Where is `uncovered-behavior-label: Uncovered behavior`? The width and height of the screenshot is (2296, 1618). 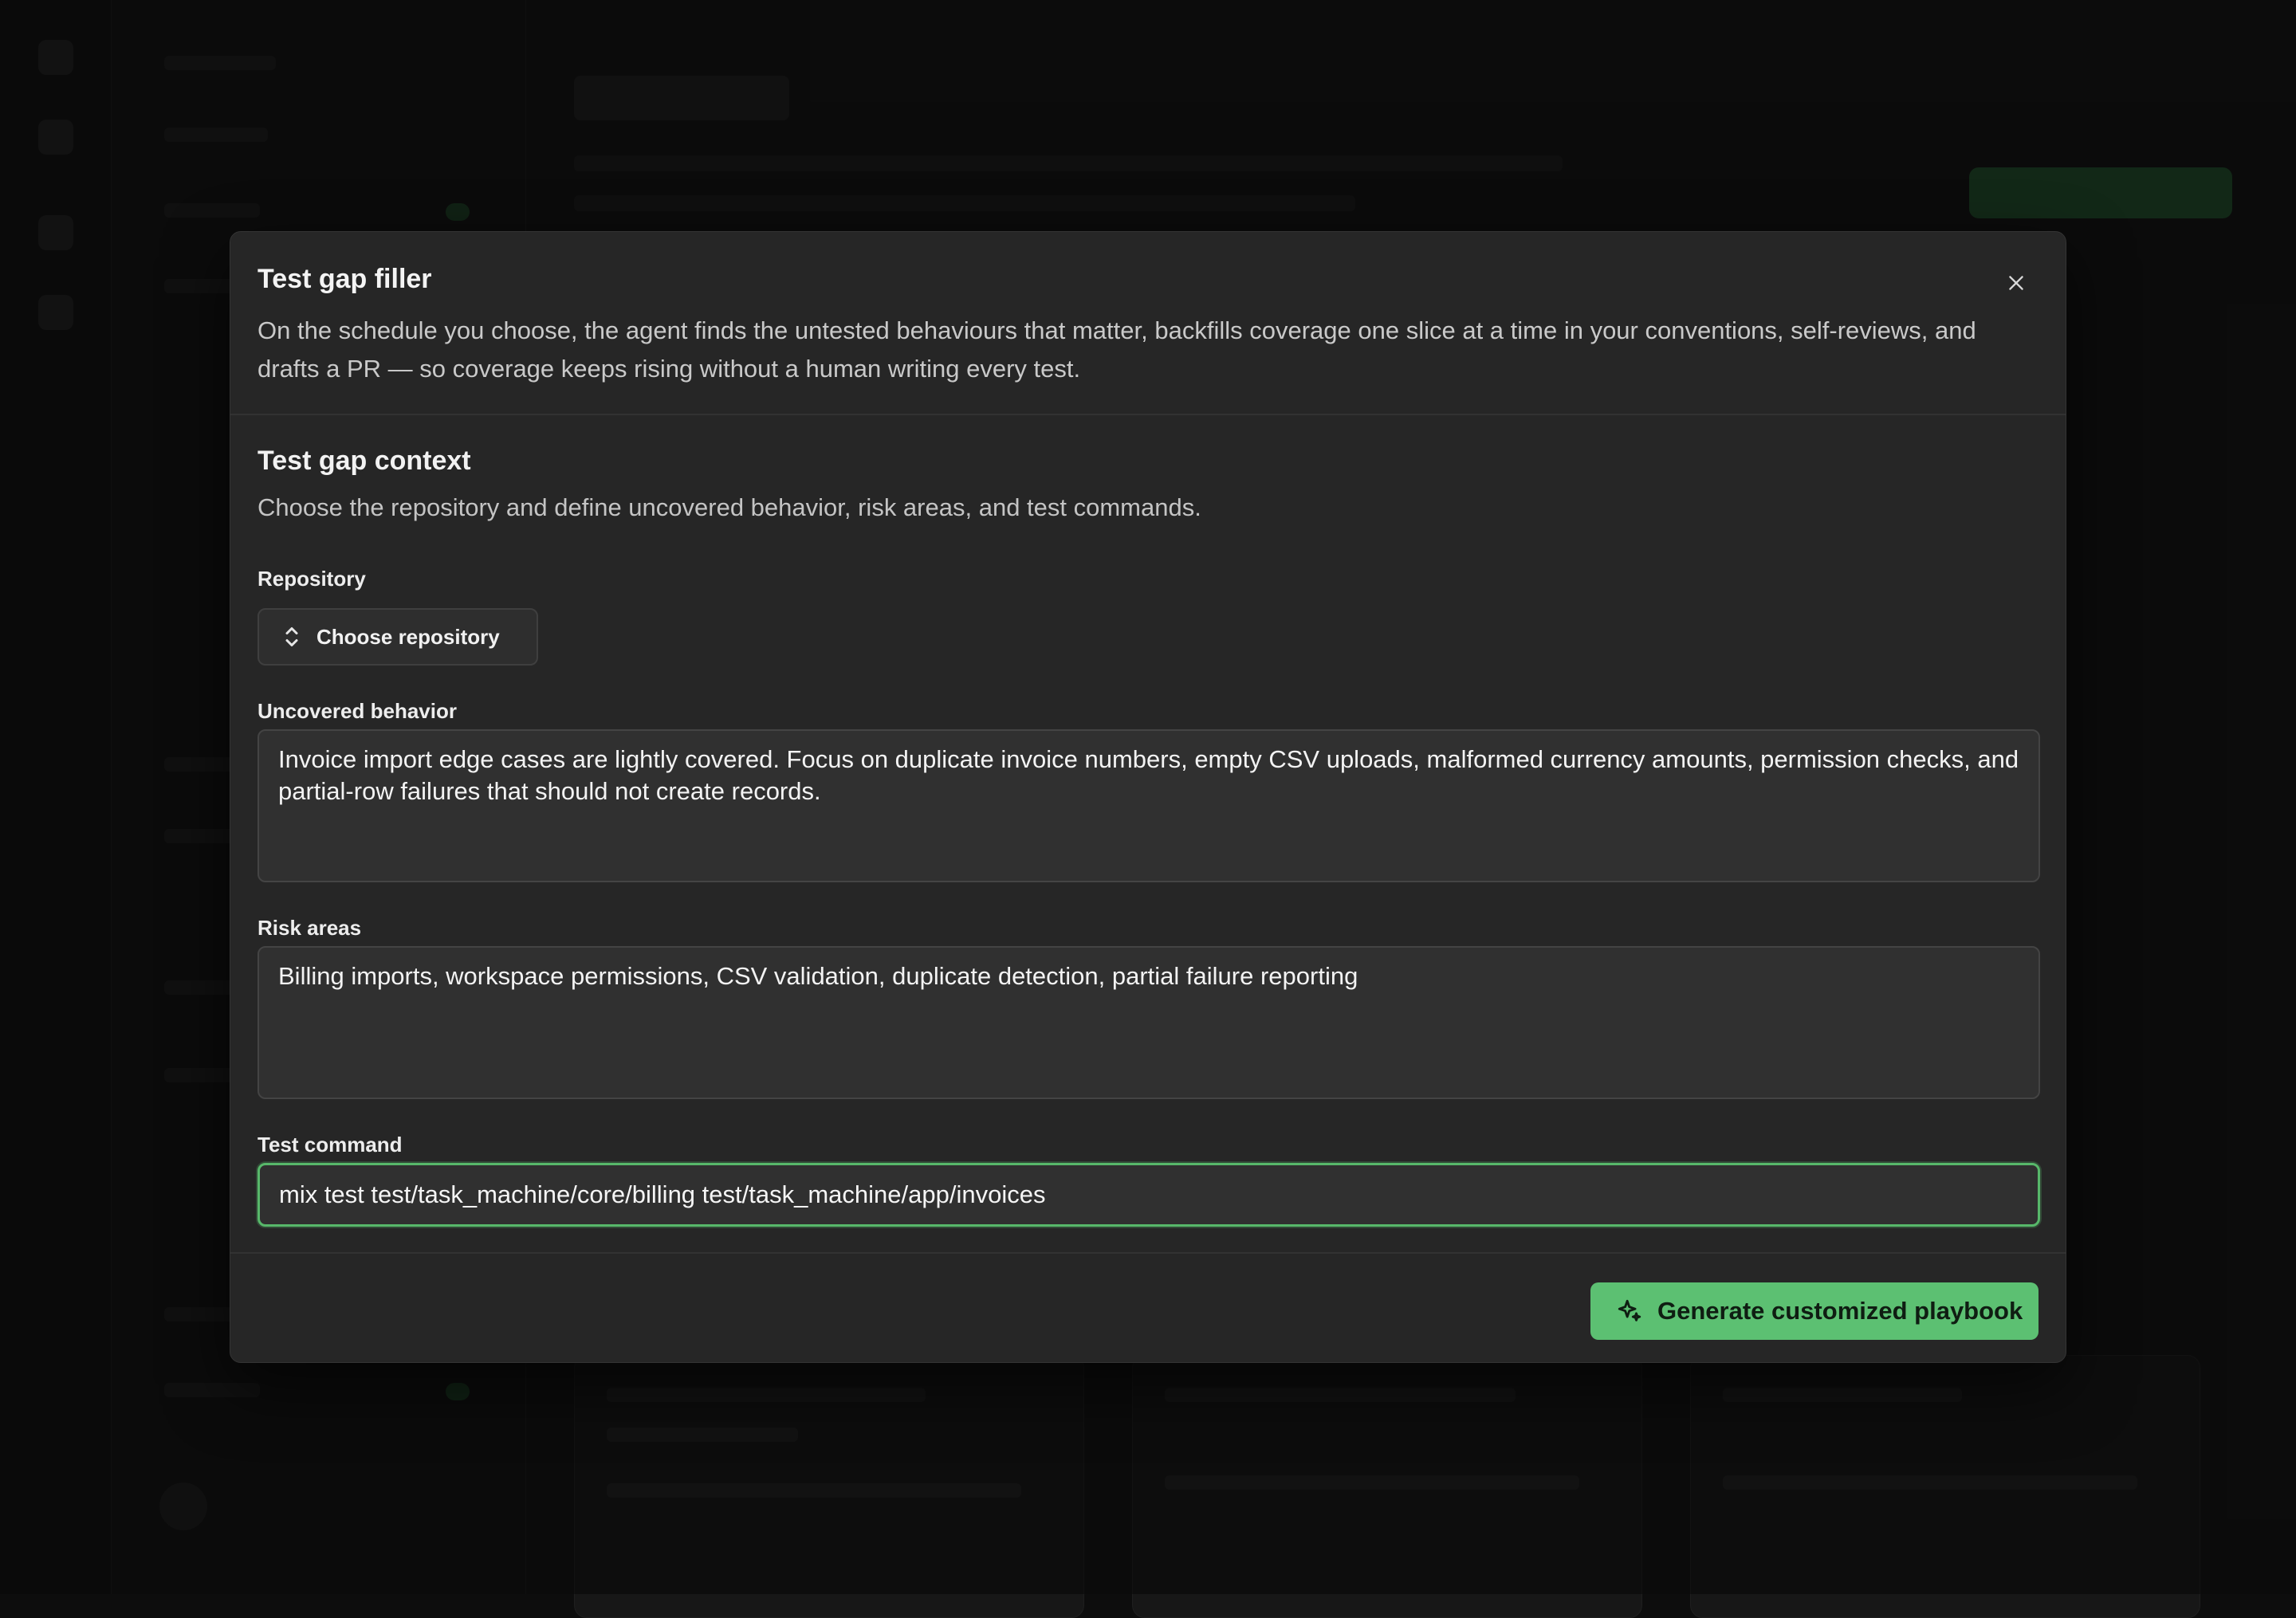
uncovered-behavior-label: Uncovered behavior is located at coordinates (357, 711).